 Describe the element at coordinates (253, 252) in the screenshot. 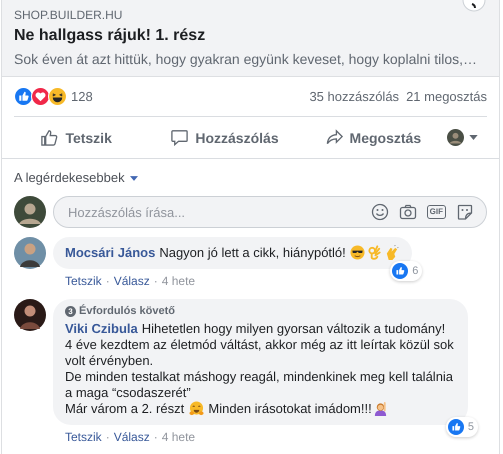

I see `comment-text: Nagyon jó lett a cikk, hiánypótló!` at that location.